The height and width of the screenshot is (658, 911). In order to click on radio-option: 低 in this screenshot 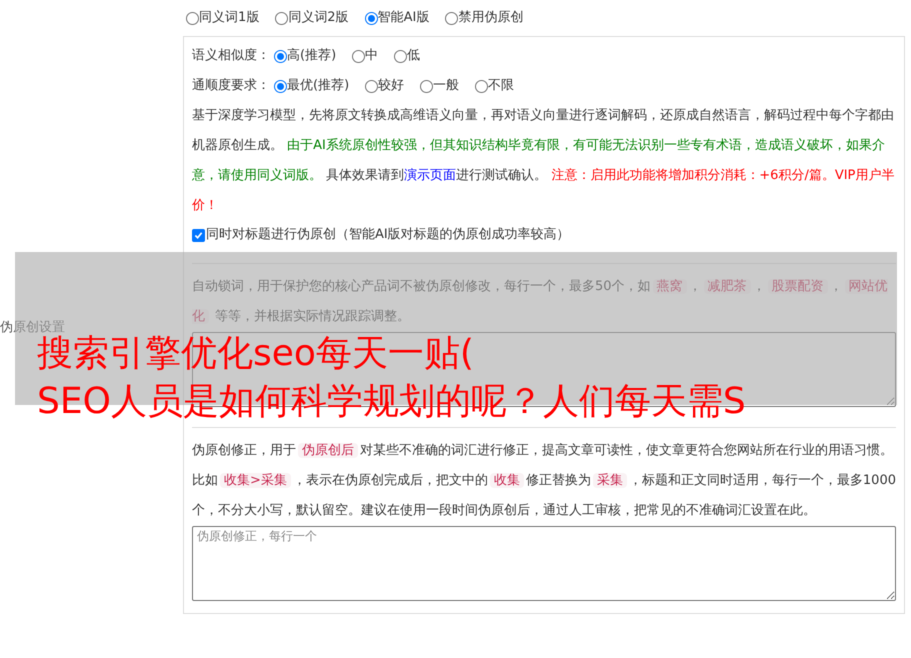, I will do `click(407, 56)`.